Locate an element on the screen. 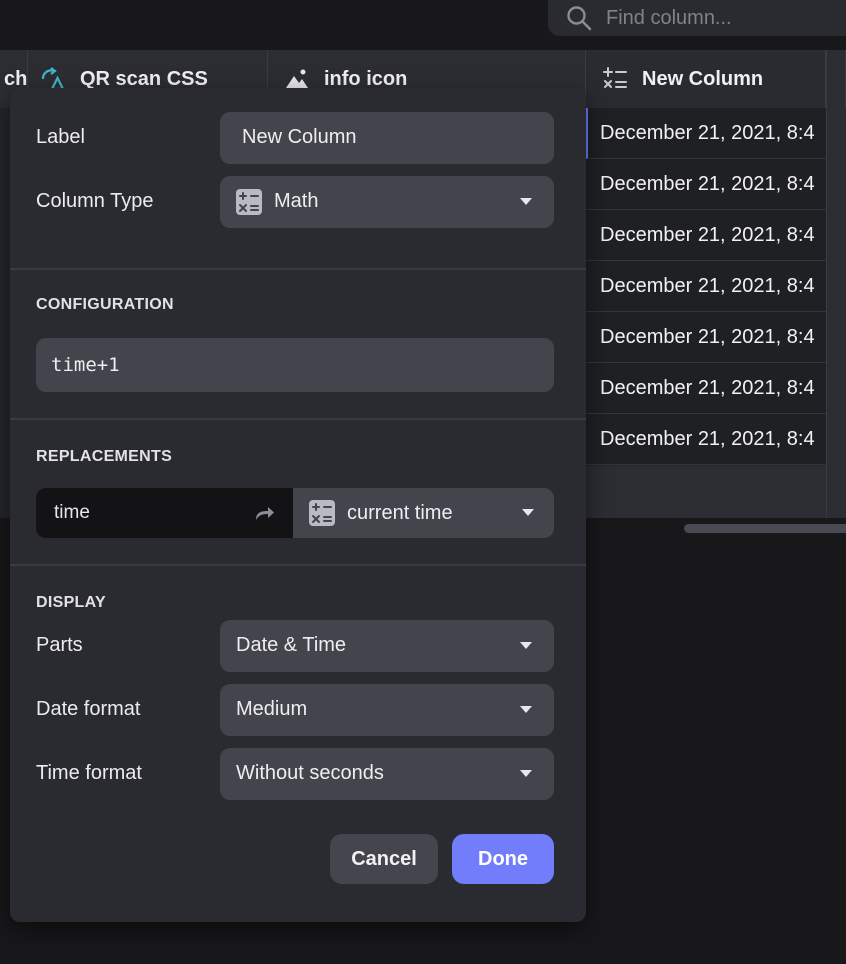 The image size is (846, 964). configuration-heading: CONFIGURATION is located at coordinates (105, 304).